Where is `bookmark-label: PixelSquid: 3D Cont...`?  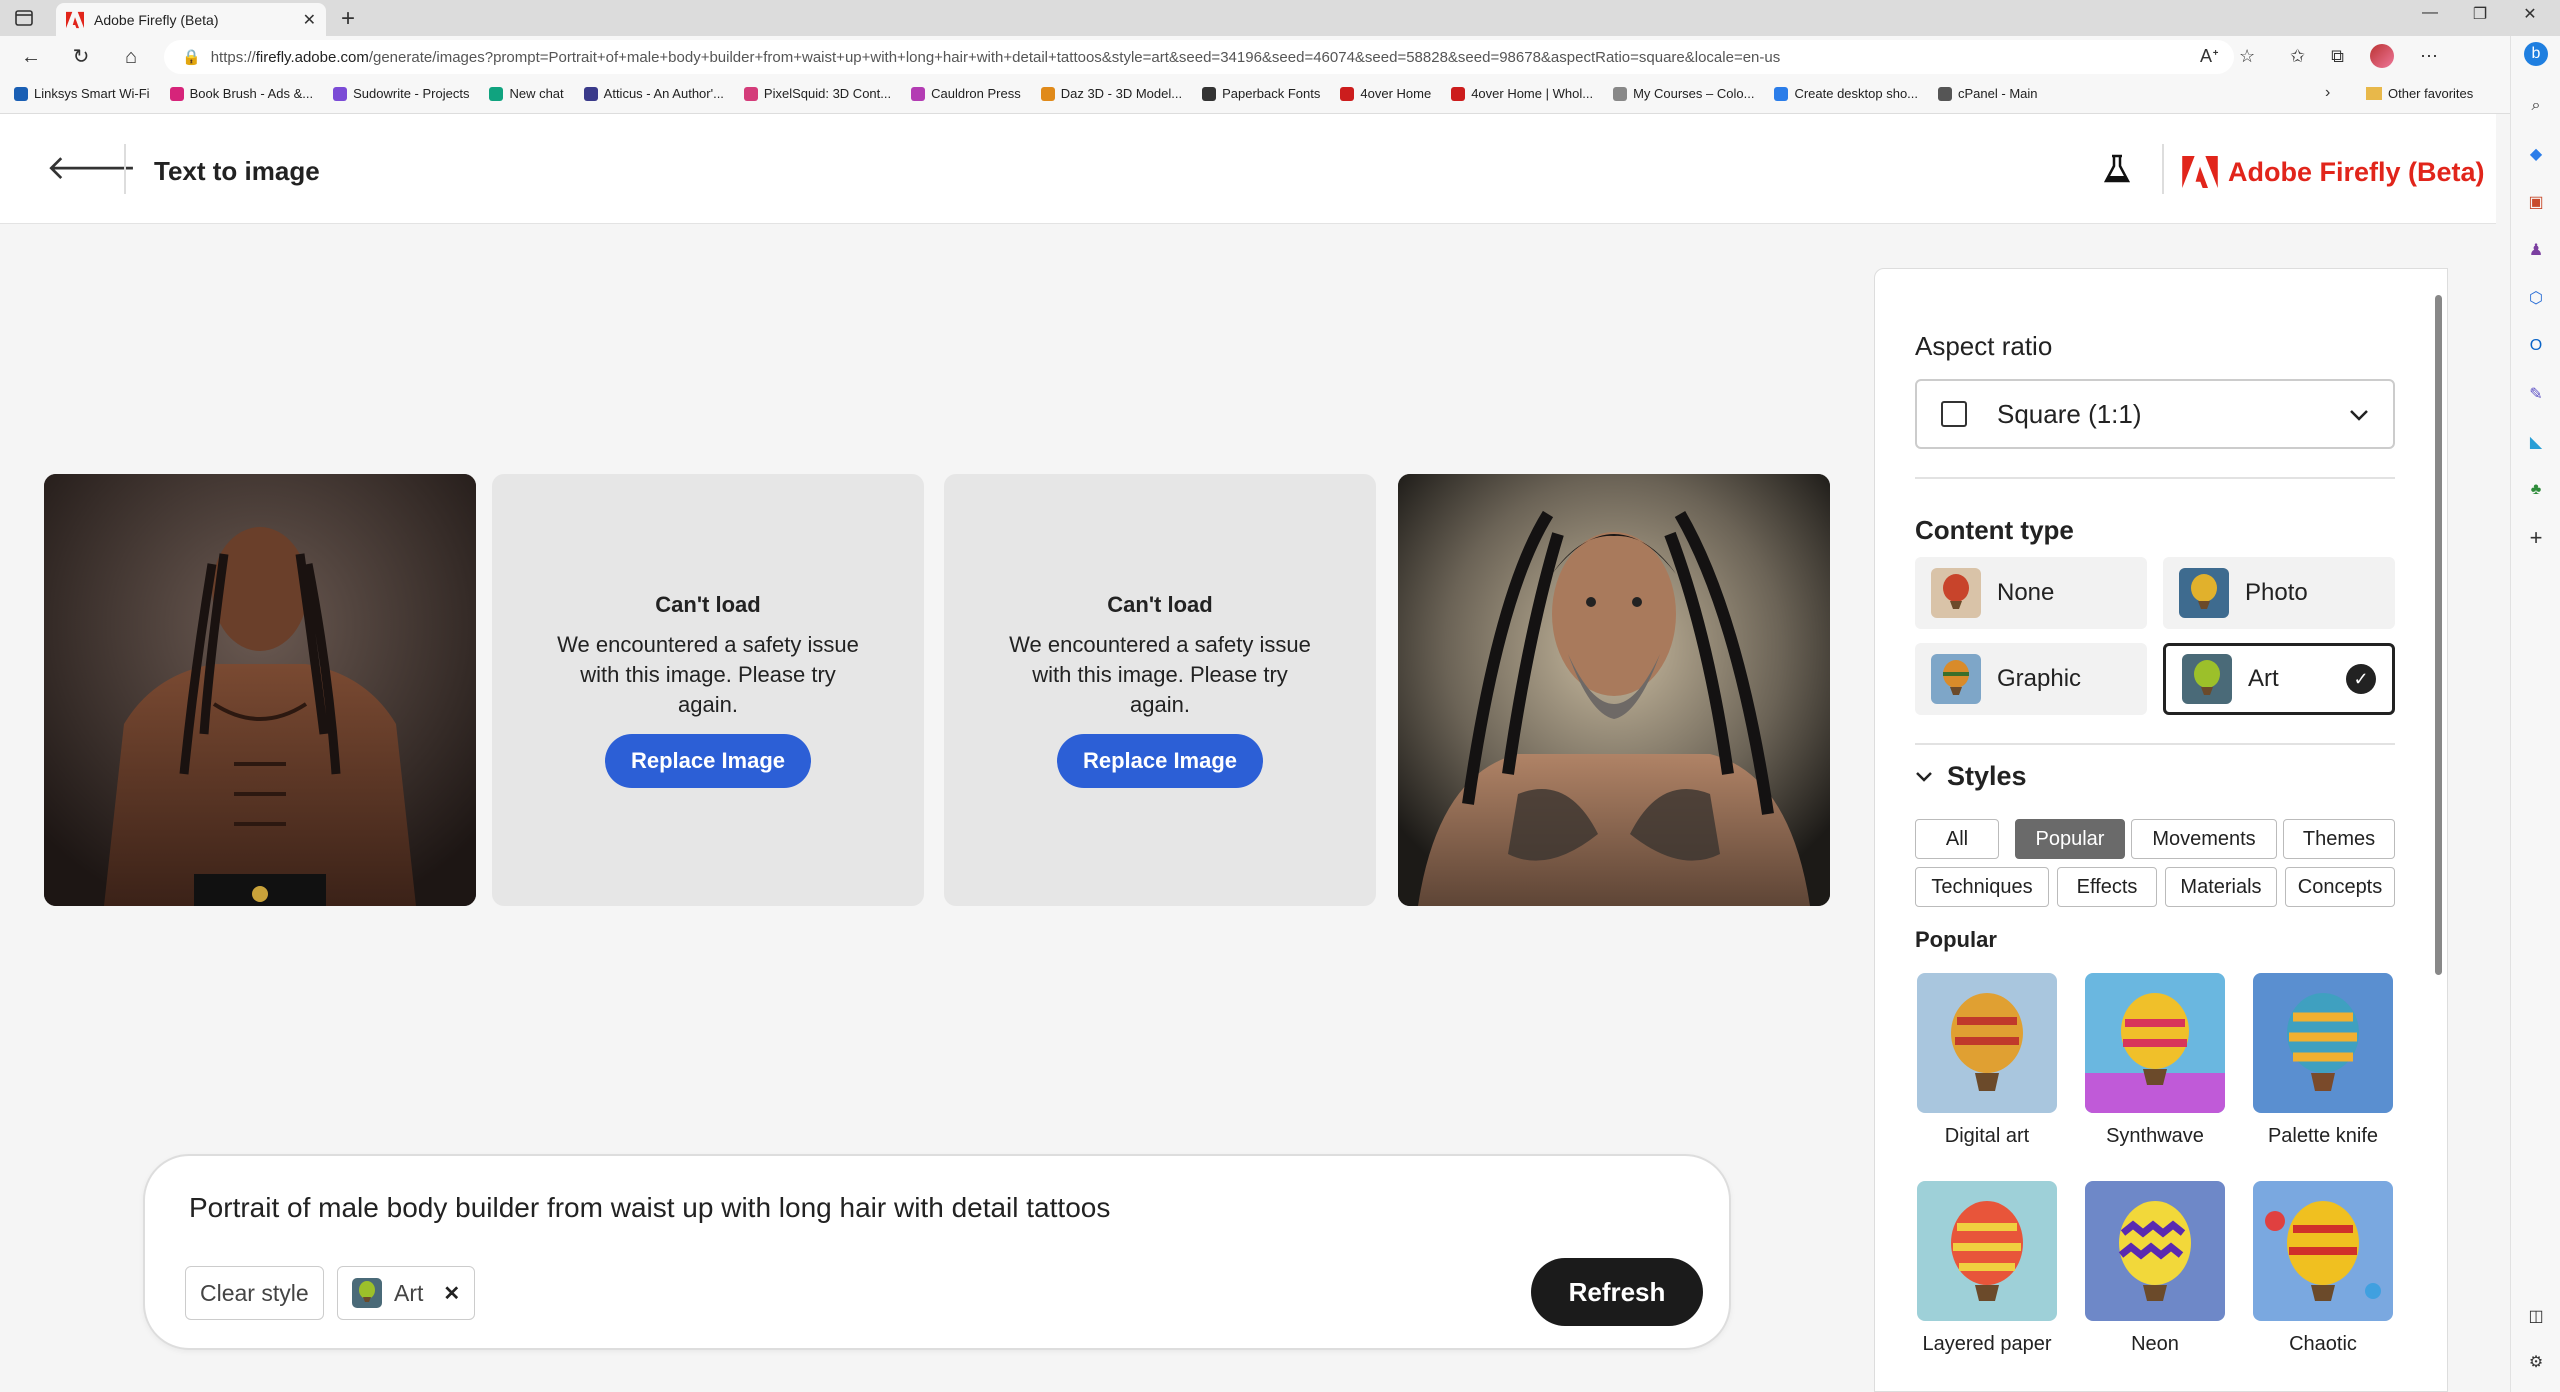 bookmark-label: PixelSquid: 3D Cont... is located at coordinates (827, 93).